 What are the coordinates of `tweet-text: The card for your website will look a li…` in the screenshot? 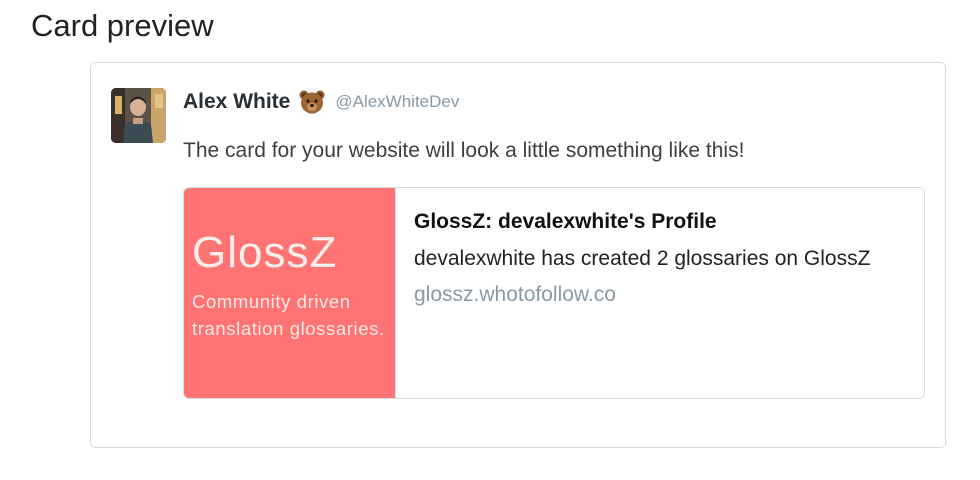 It's located at (464, 150).